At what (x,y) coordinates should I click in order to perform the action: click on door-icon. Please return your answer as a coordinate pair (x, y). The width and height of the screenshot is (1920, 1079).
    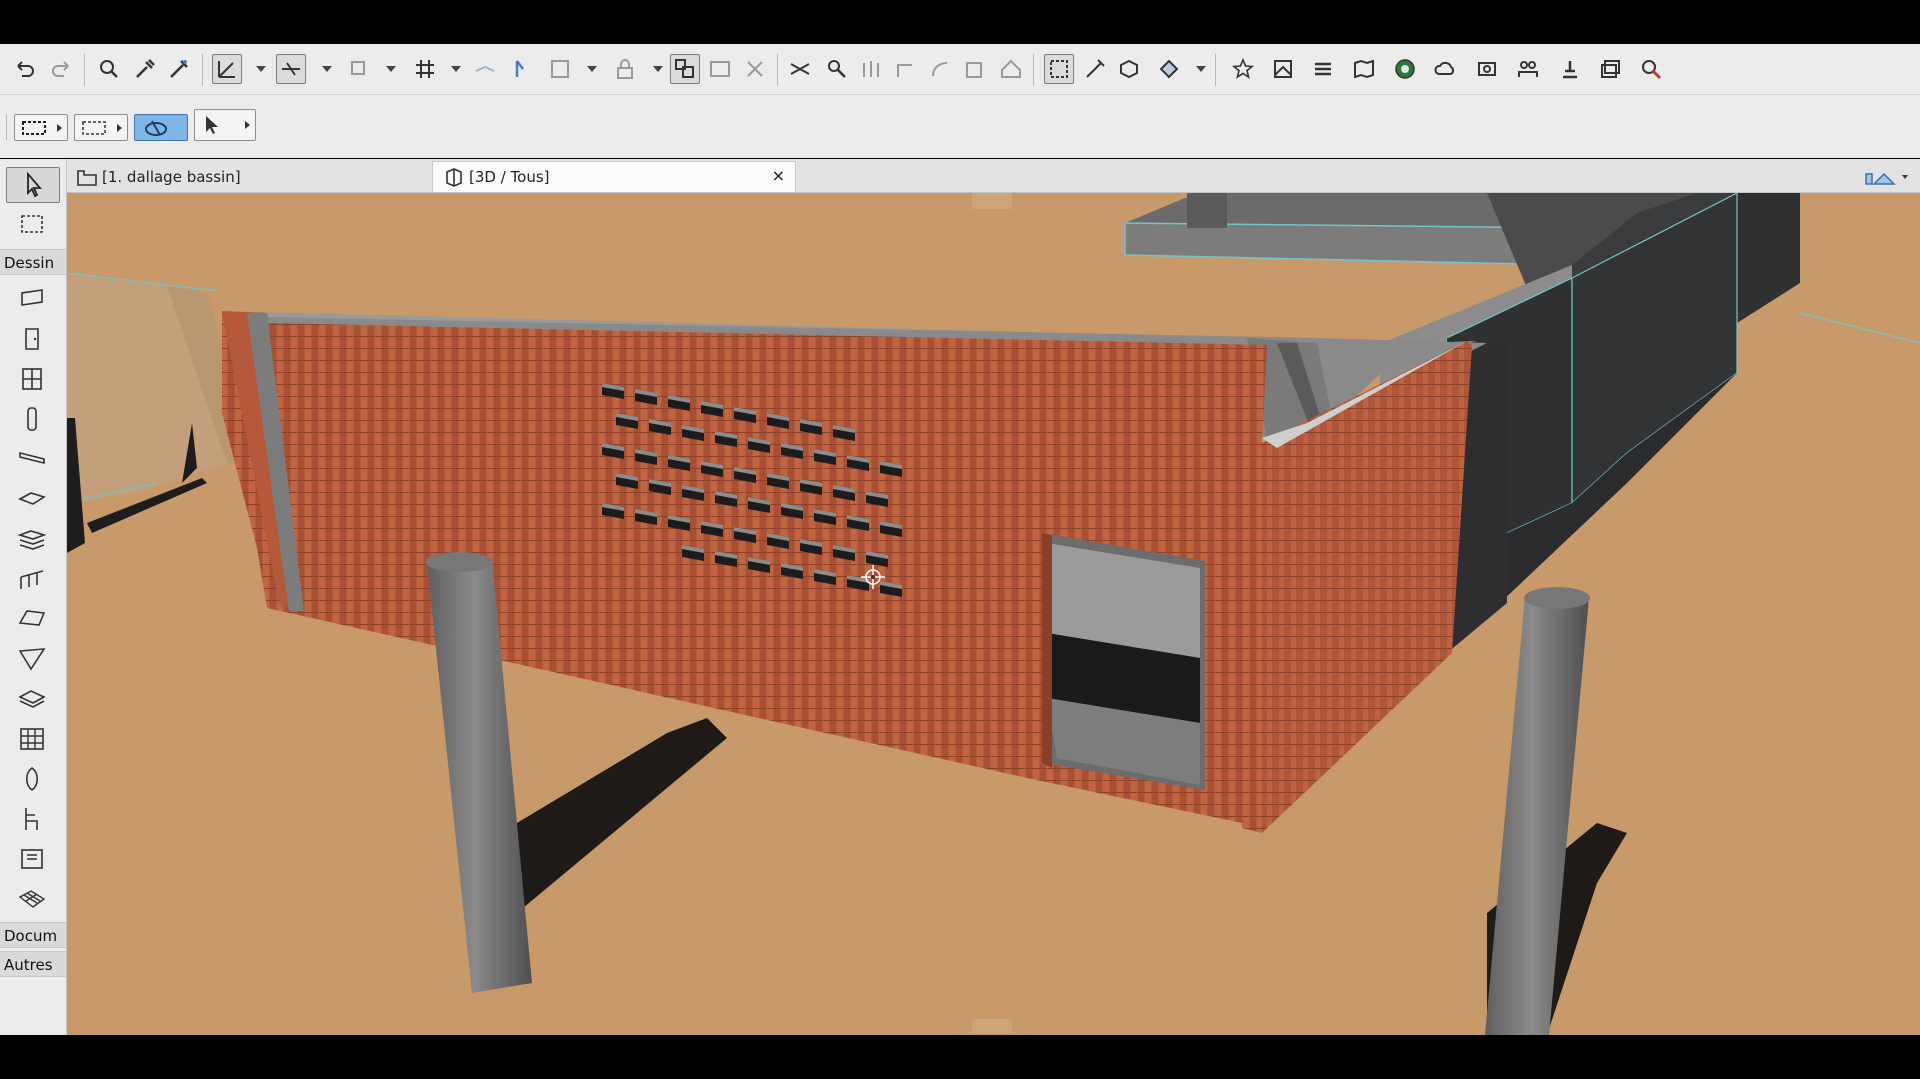
    Looking at the image, I should click on (32, 339).